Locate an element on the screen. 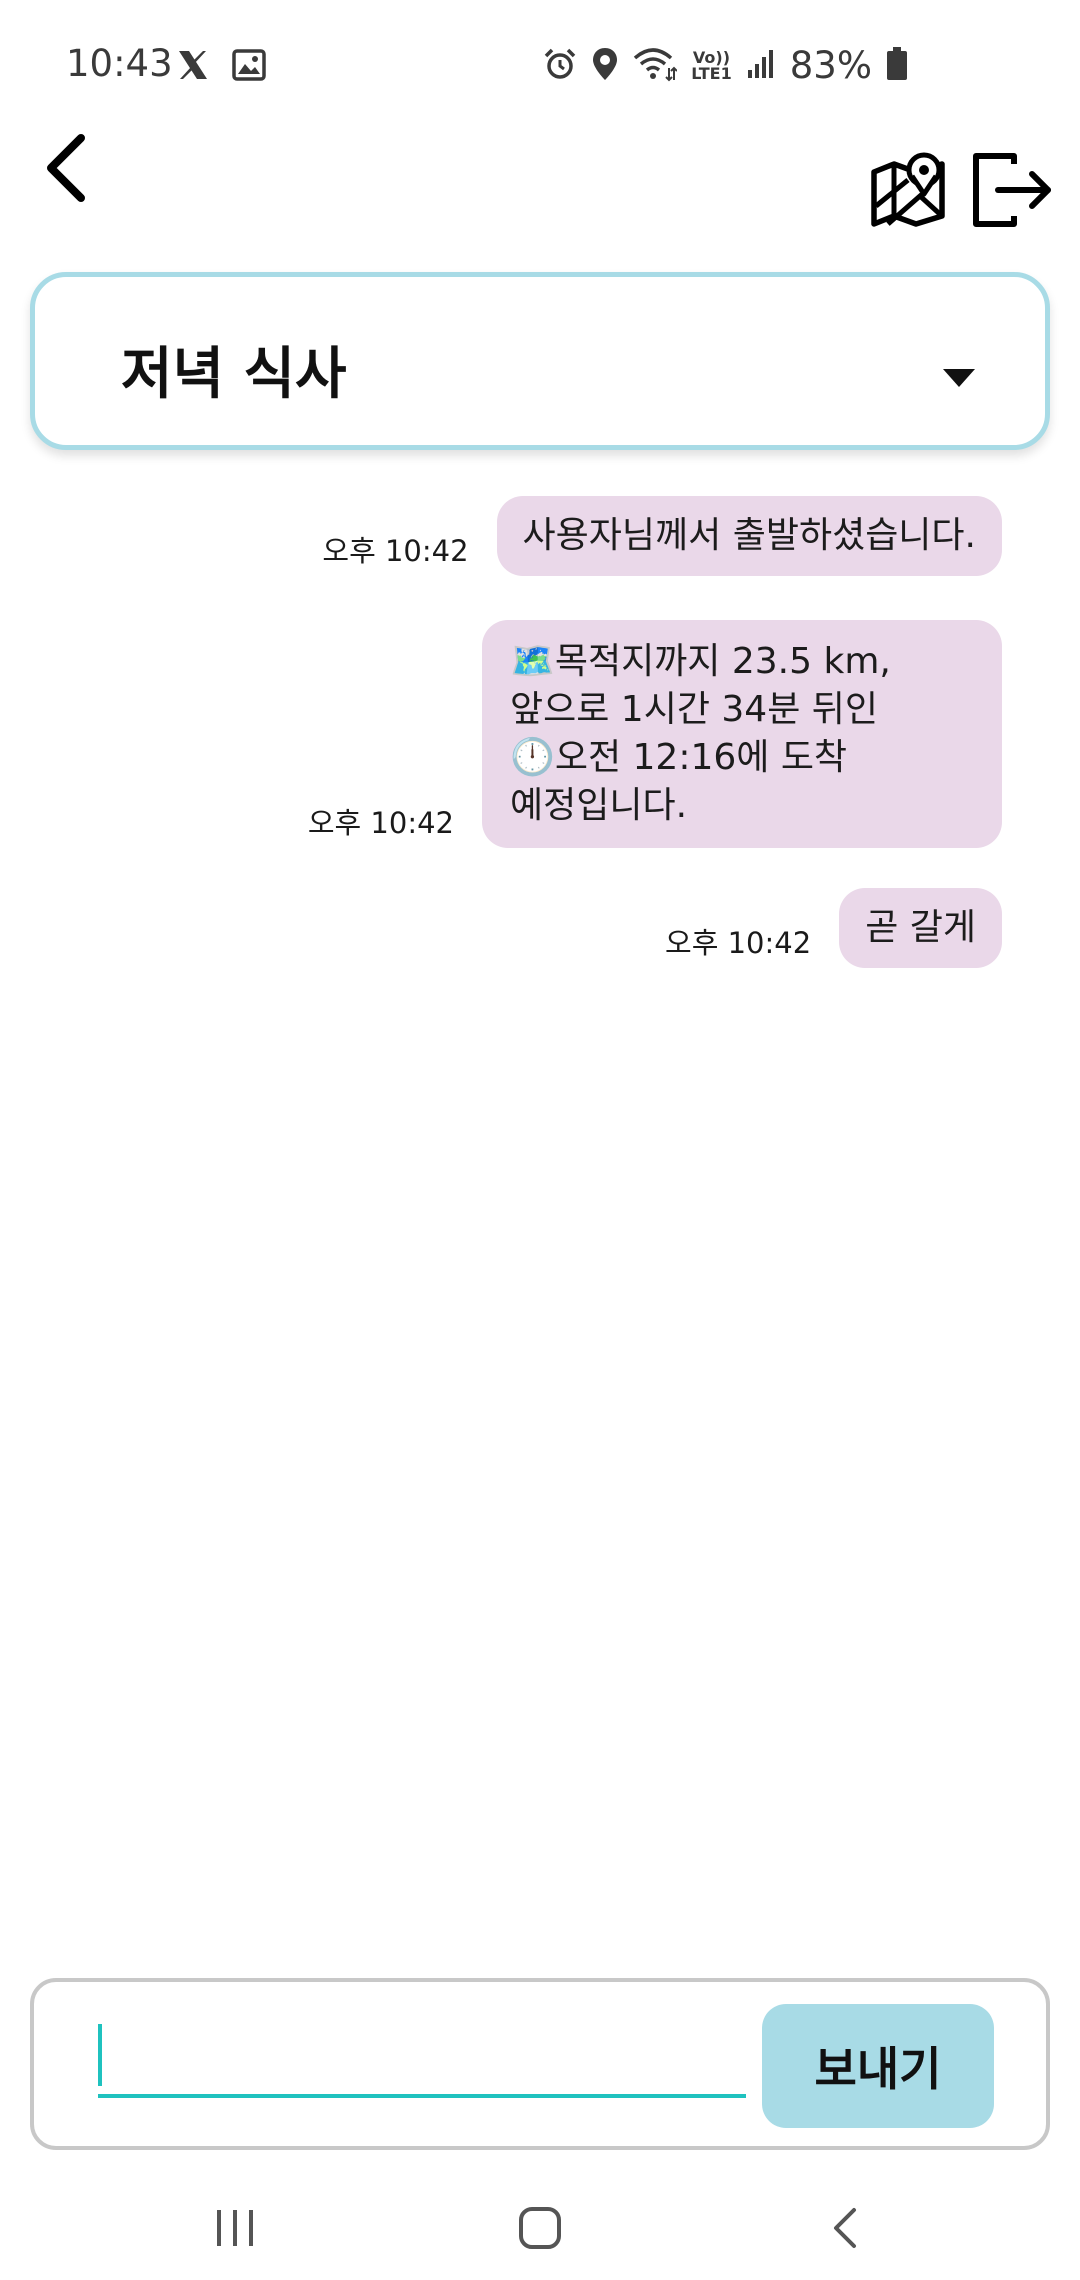 This screenshot has width=1080, height=2280. message-row: 오후 10:42 사용자님께서 출발하셨습니다. is located at coordinates (662, 536).